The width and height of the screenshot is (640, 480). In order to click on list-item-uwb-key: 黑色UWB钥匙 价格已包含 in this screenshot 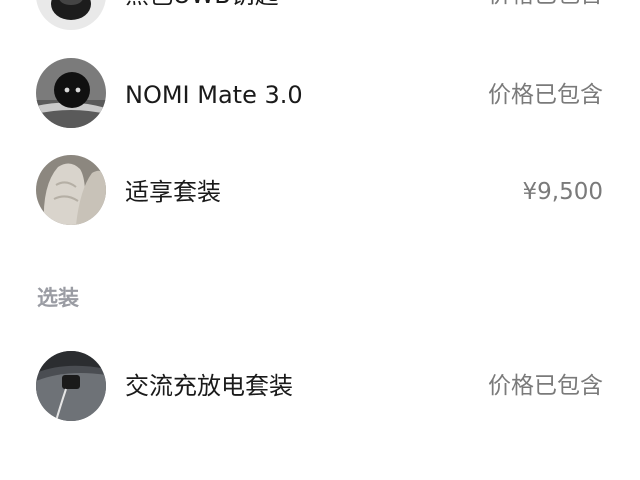, I will do `click(320, 16)`.